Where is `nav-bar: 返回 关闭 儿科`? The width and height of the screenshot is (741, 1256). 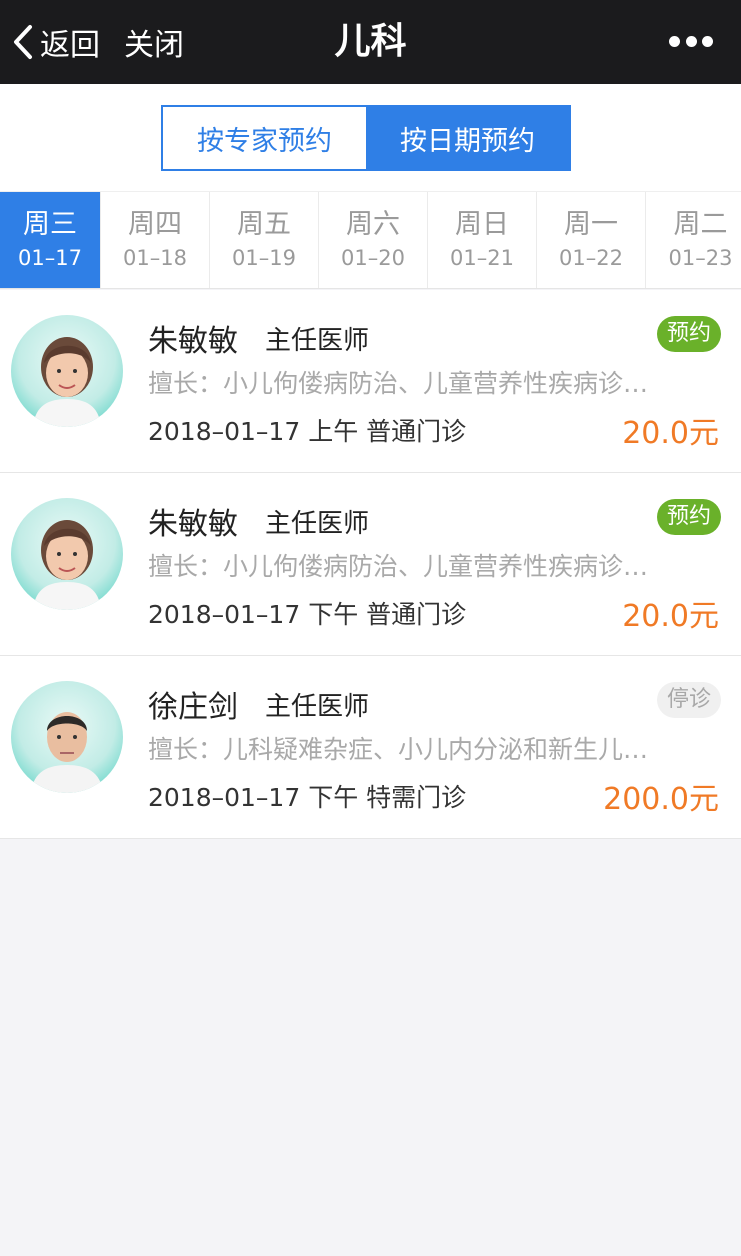 nav-bar: 返回 关闭 儿科 is located at coordinates (370, 42).